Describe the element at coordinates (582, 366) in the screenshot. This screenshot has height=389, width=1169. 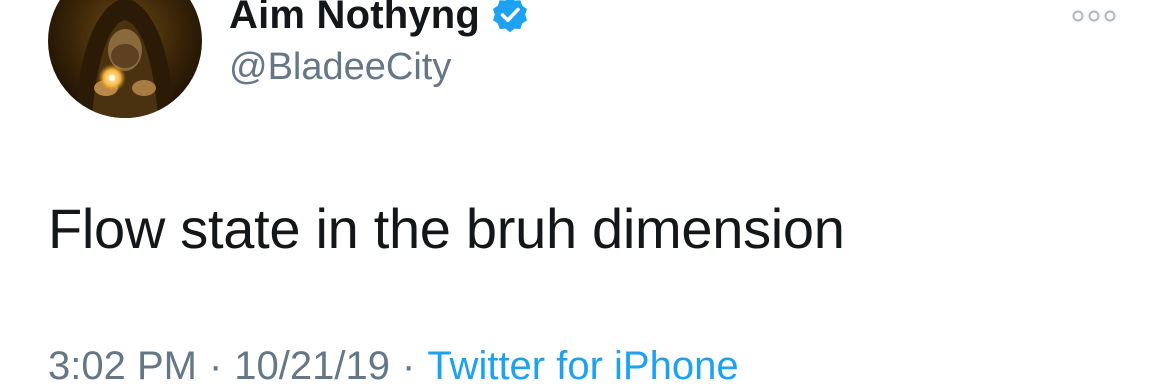
I see `tweet-source-link: Twitter for iPhone` at that location.